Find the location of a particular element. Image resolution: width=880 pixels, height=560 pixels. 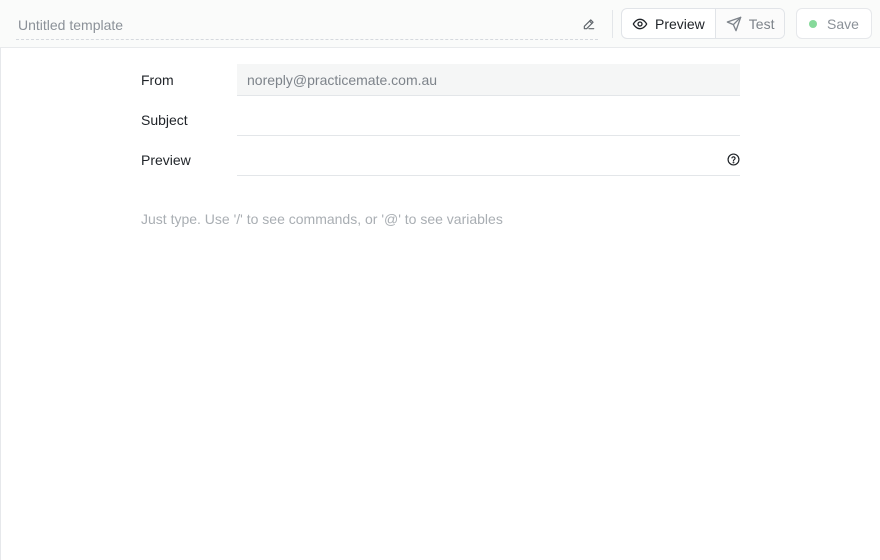

preview-label: Preview is located at coordinates (166, 160).